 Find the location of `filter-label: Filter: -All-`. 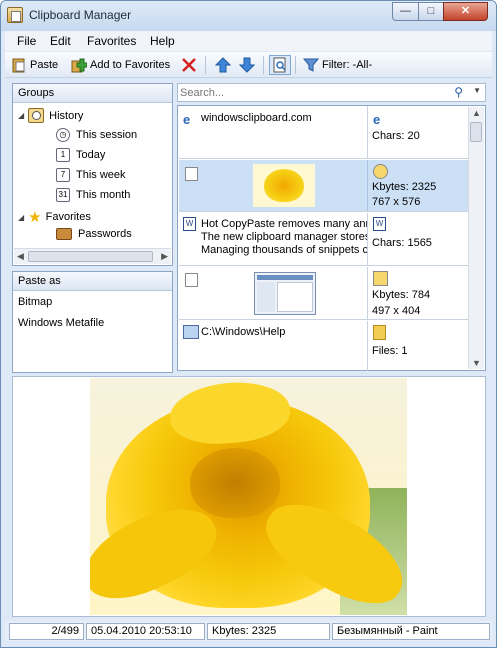

filter-label: Filter: -All- is located at coordinates (347, 65).